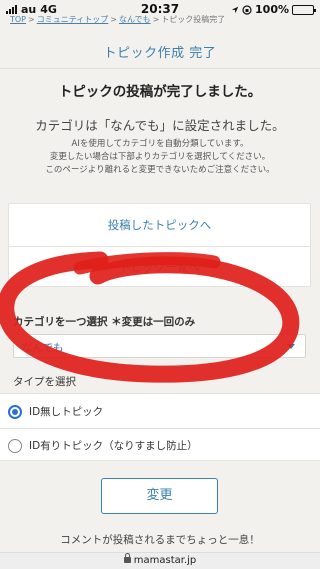  What do you see at coordinates (160, 157) in the screenshot?
I see `note-line: 変更したい場合は下部よりカテゴリを選択してください。` at bounding box center [160, 157].